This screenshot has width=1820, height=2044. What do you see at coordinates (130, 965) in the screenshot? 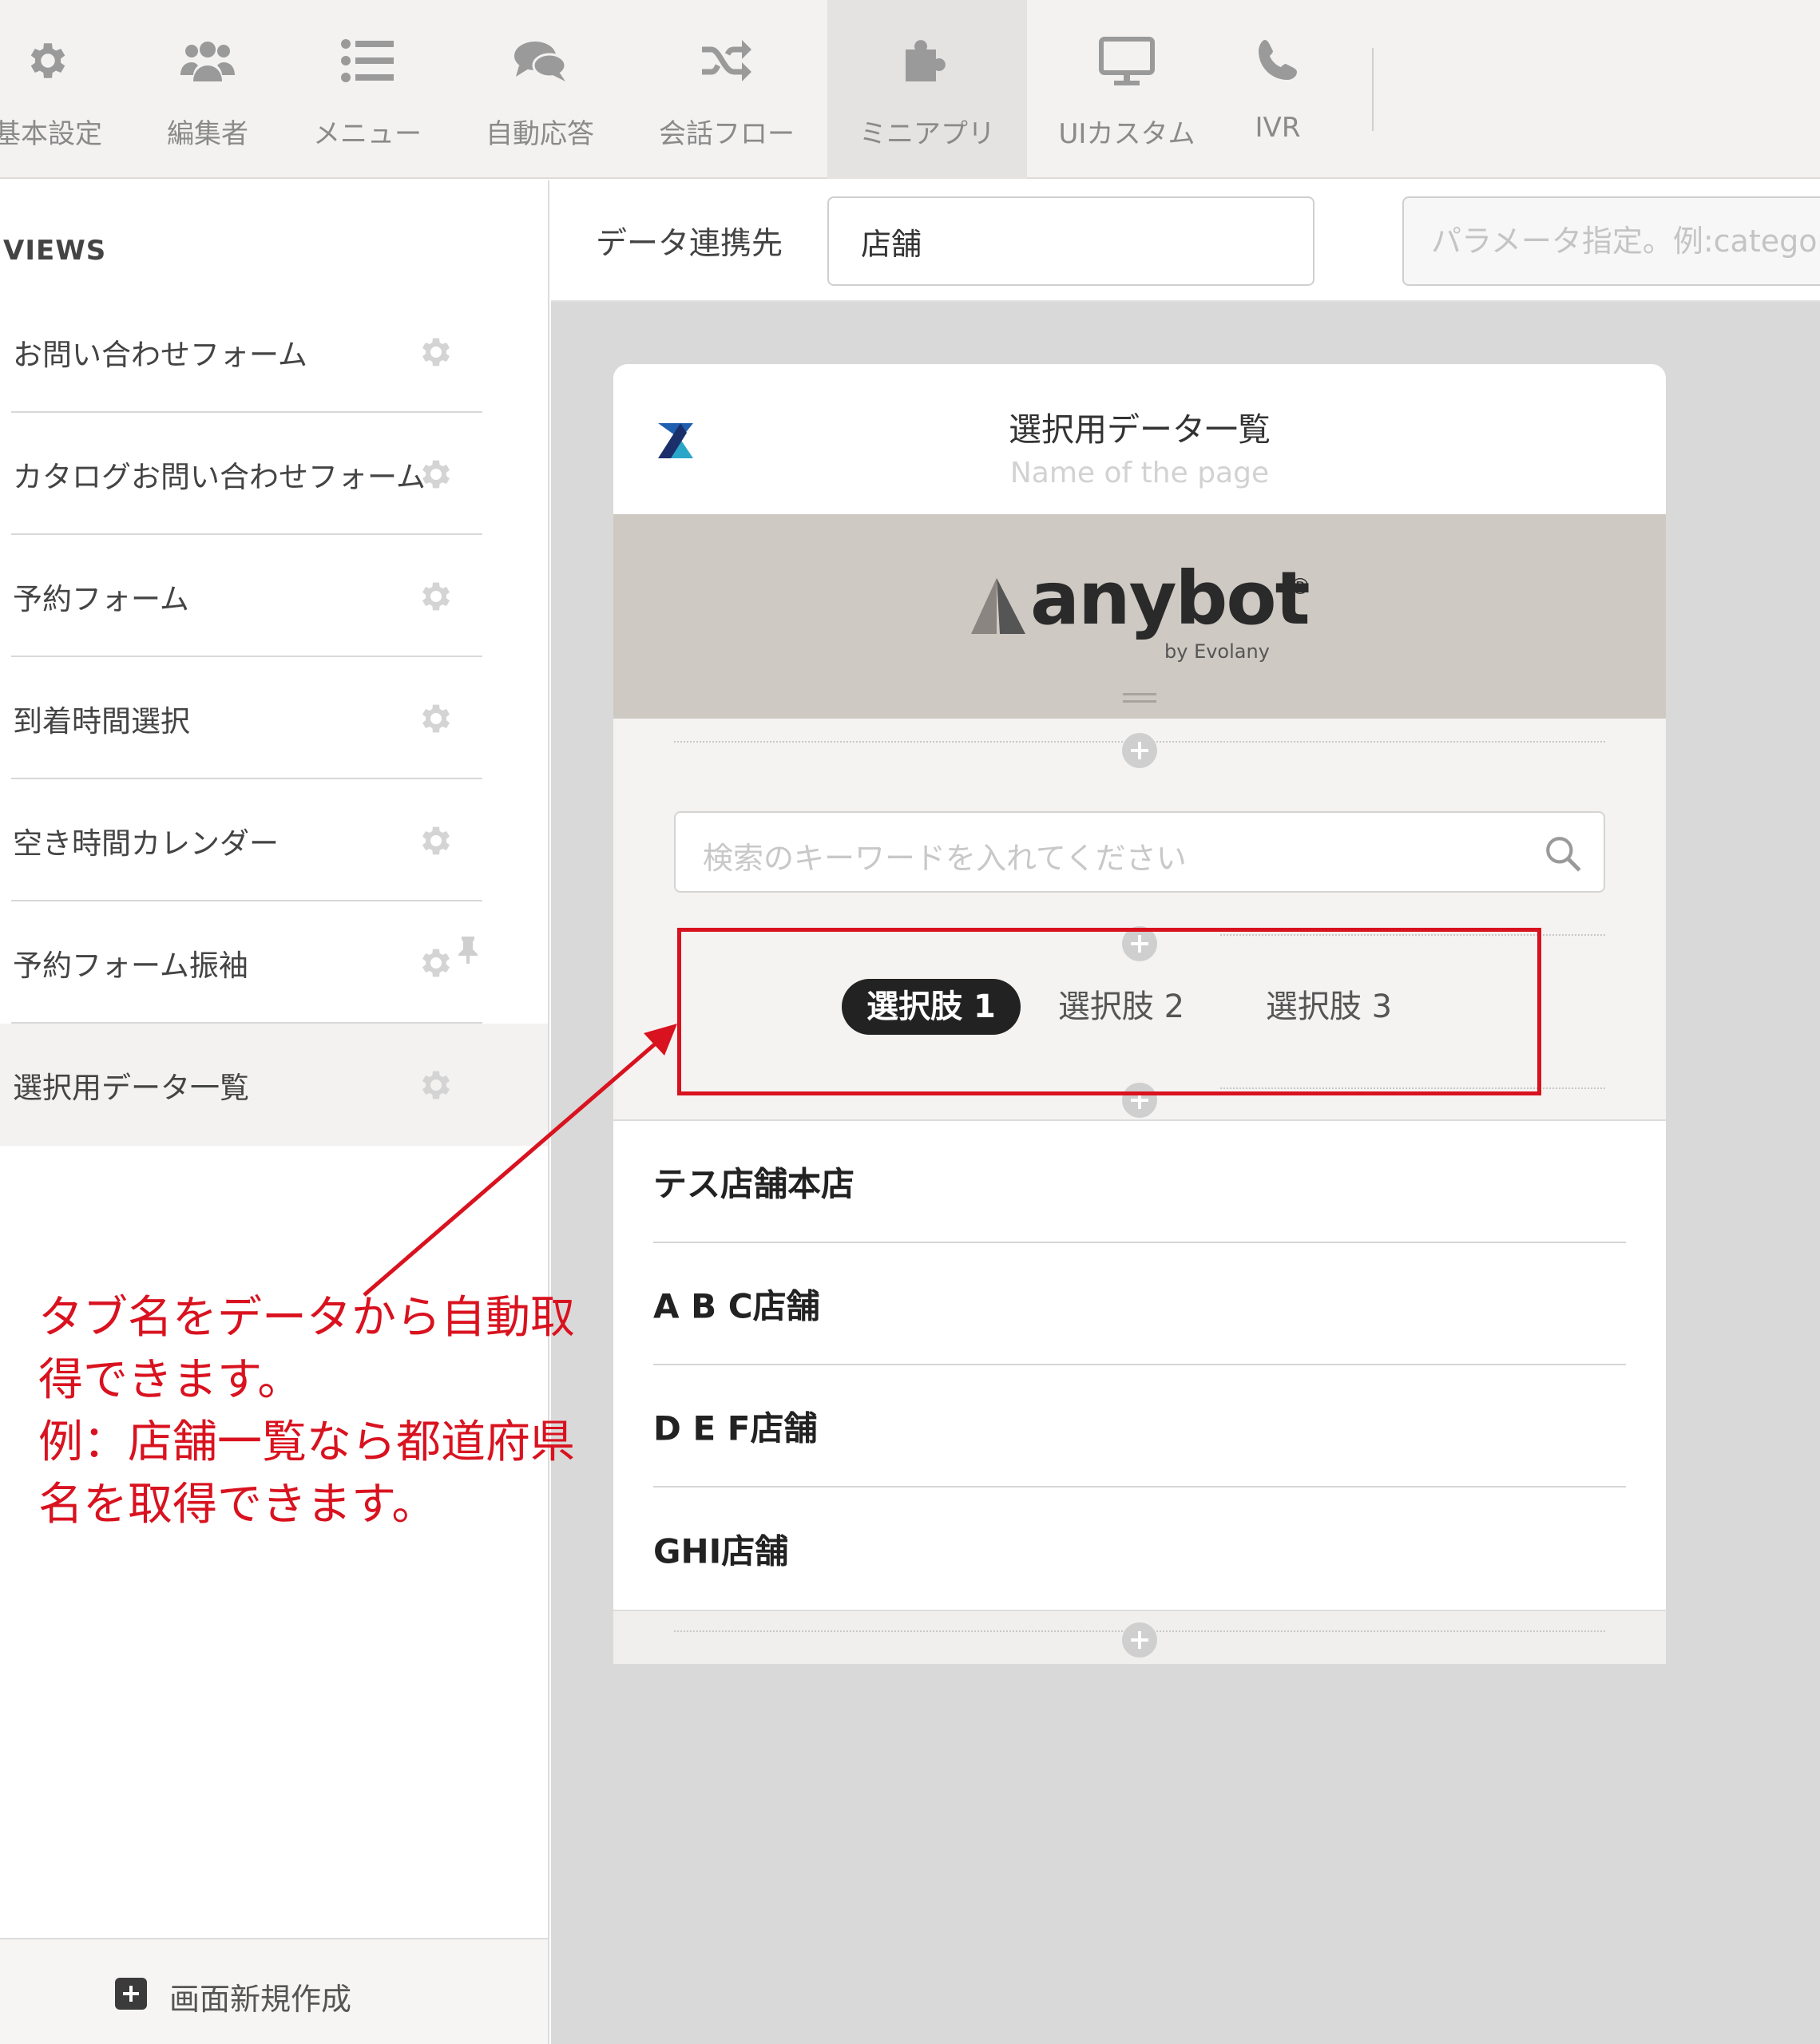
I see `view-item-label: 予約フォーム振袖` at bounding box center [130, 965].